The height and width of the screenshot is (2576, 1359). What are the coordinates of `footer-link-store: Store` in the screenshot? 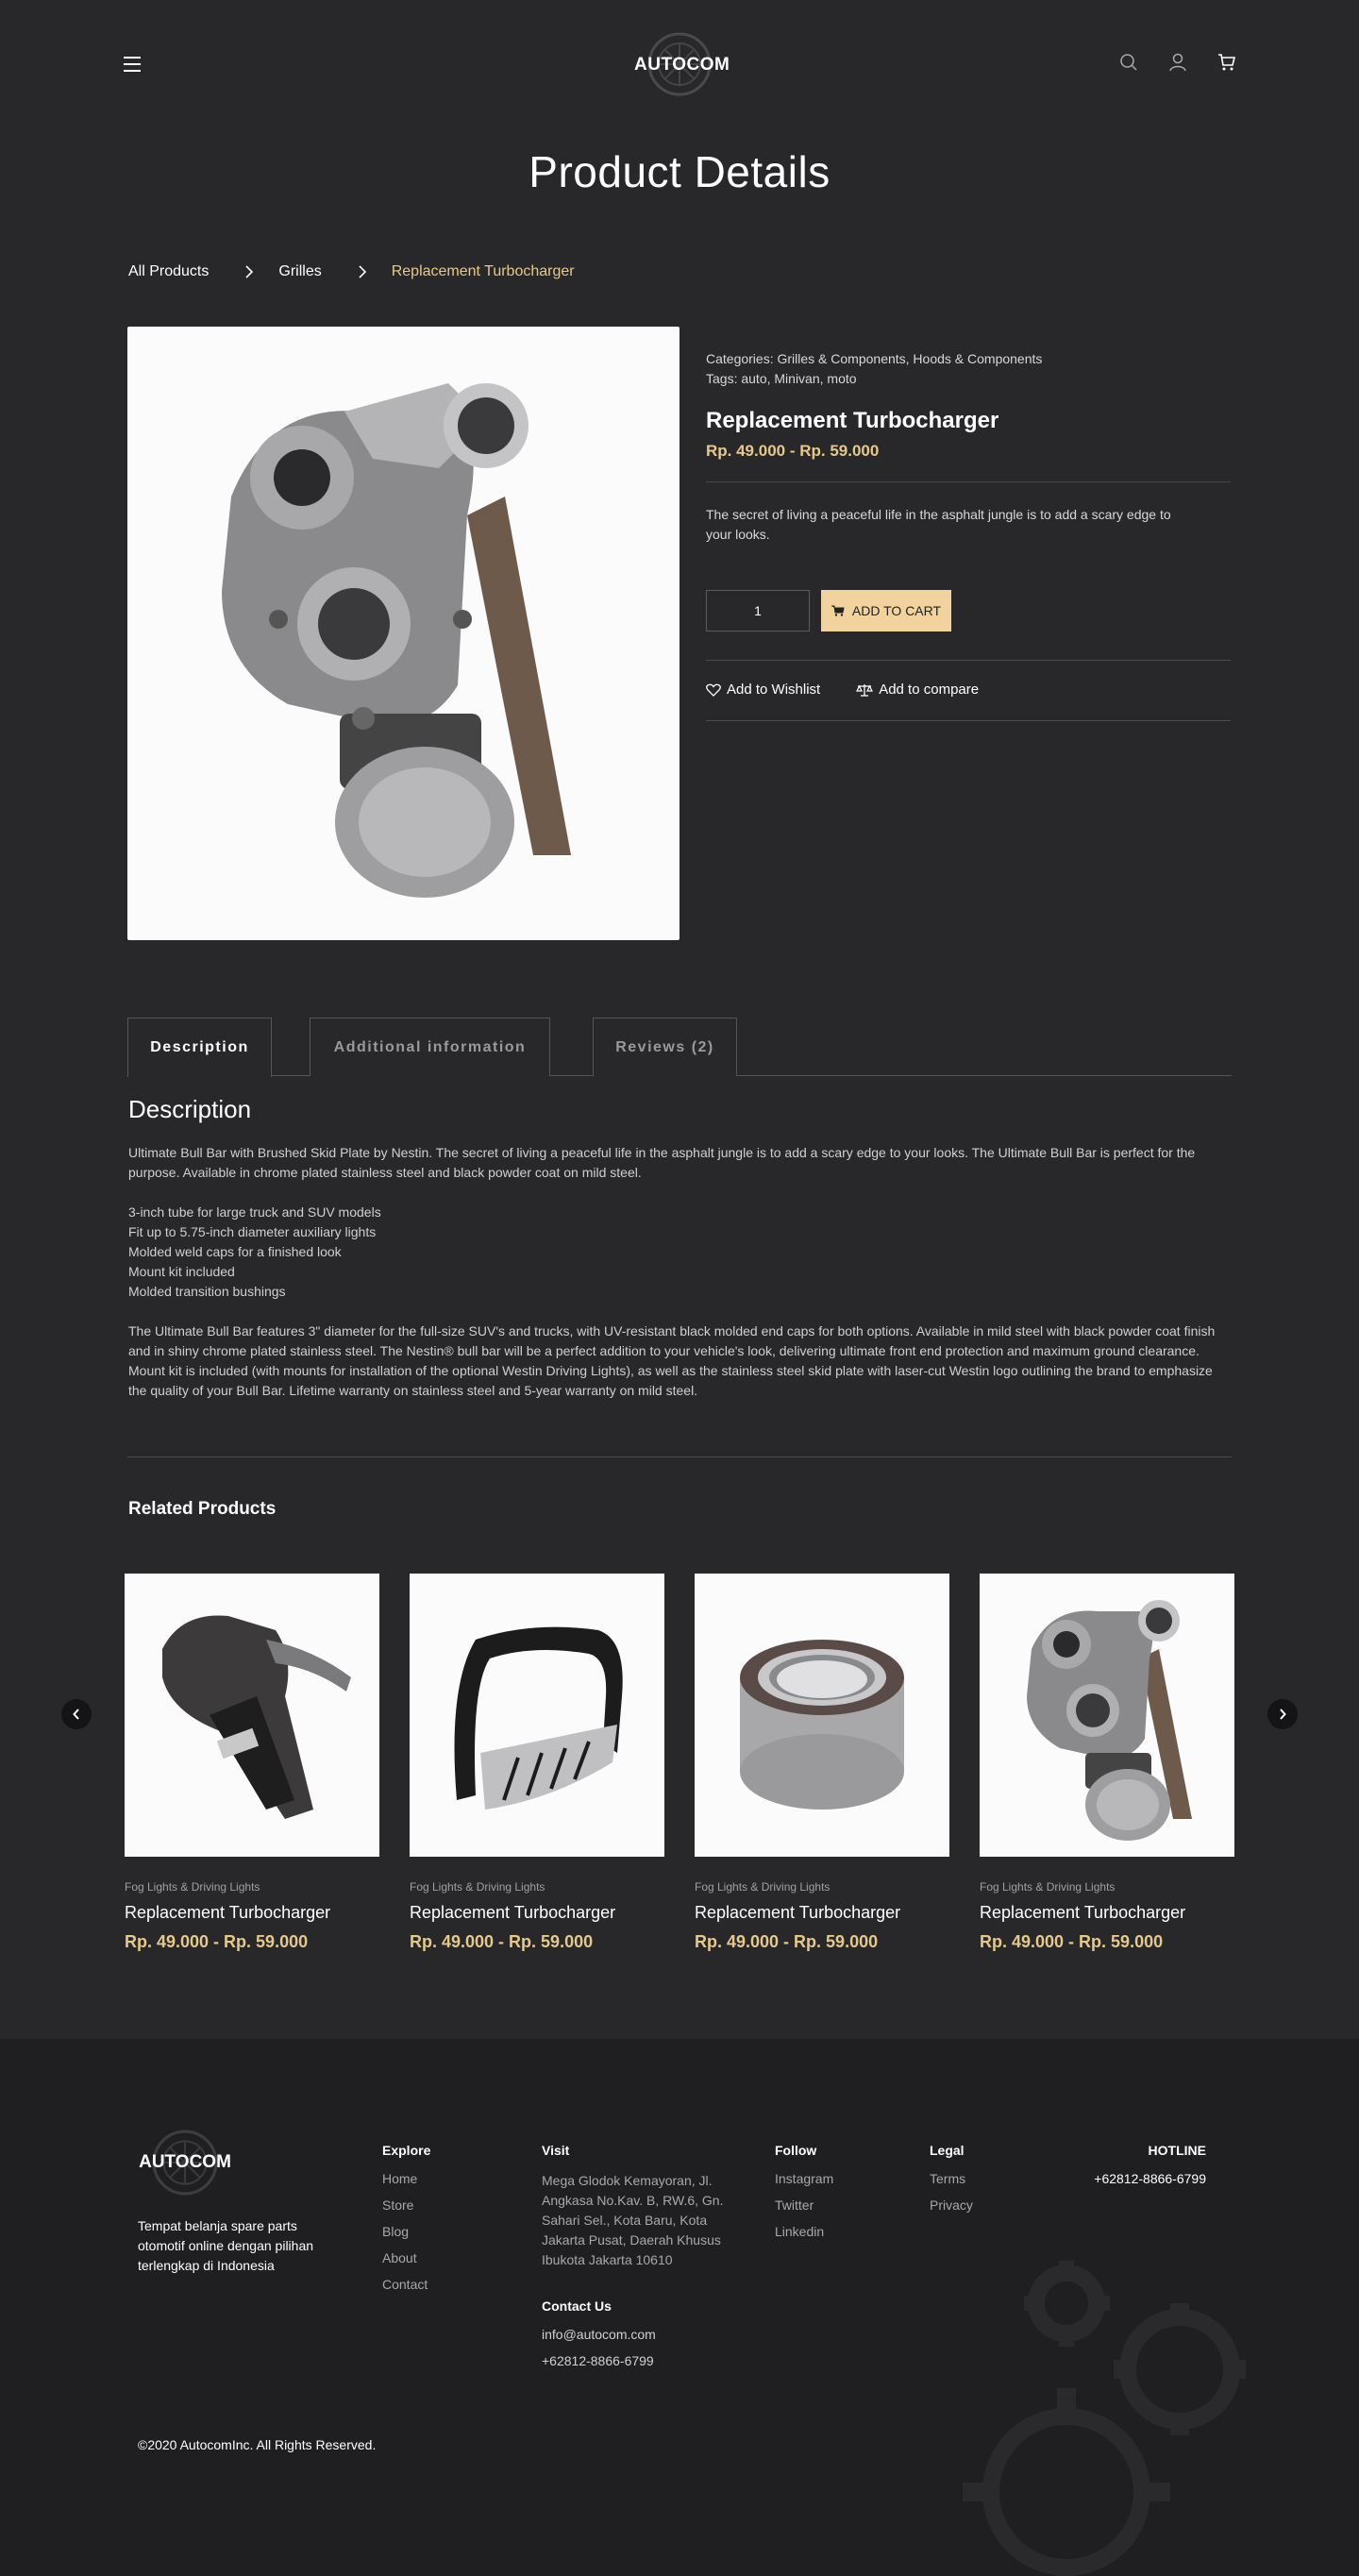 It's located at (406, 2205).